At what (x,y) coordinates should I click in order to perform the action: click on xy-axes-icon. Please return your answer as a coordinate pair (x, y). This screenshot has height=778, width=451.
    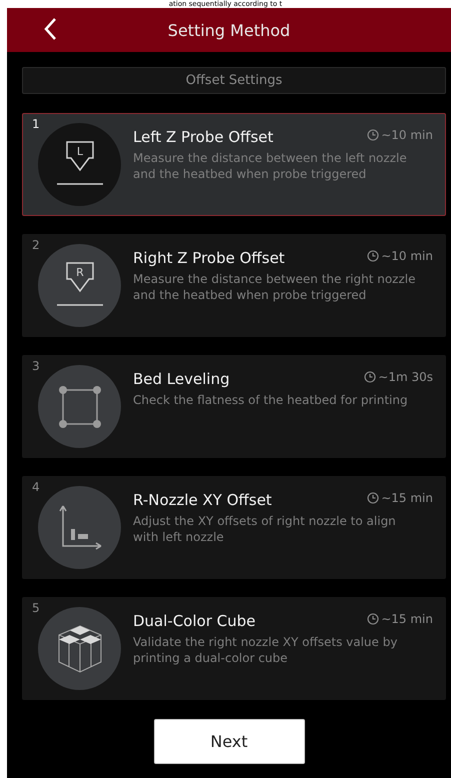
    Looking at the image, I should click on (79, 528).